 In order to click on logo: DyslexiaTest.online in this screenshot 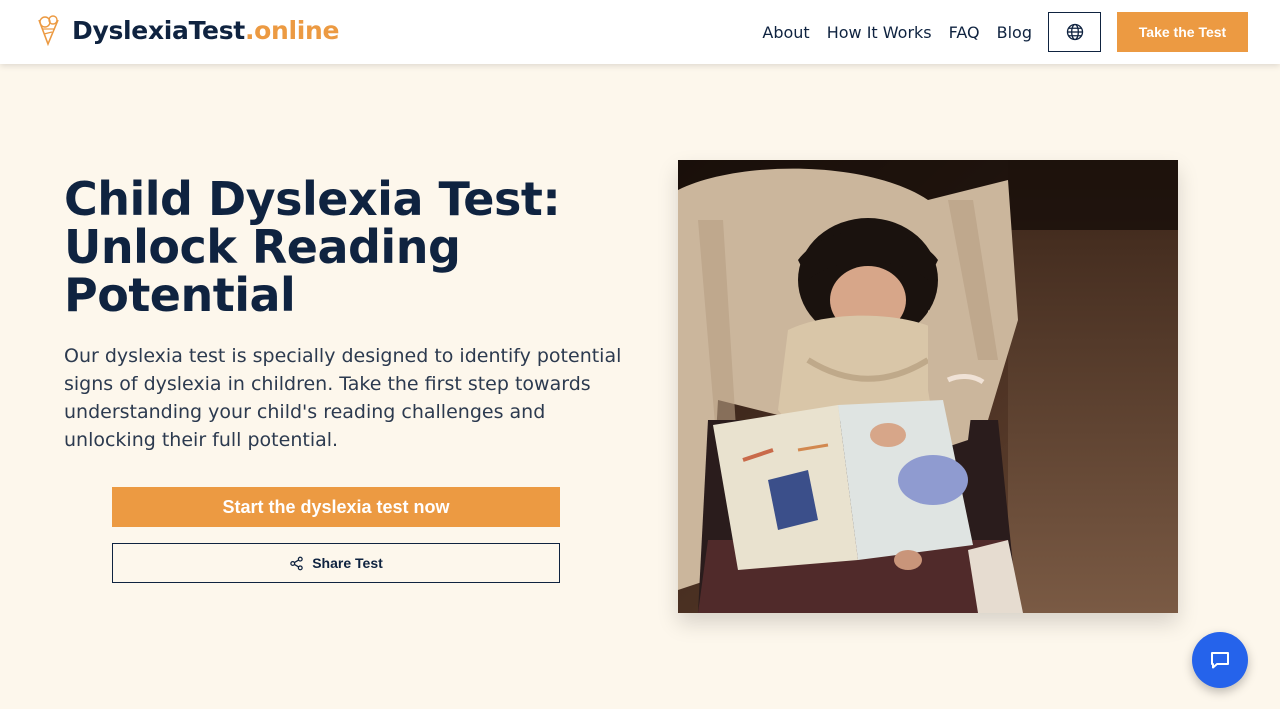, I will do `click(188, 30)`.